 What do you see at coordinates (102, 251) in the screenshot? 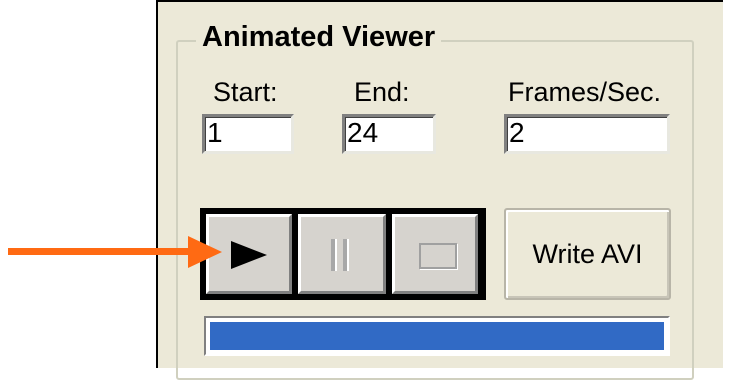
I see `annotation-arrow` at bounding box center [102, 251].